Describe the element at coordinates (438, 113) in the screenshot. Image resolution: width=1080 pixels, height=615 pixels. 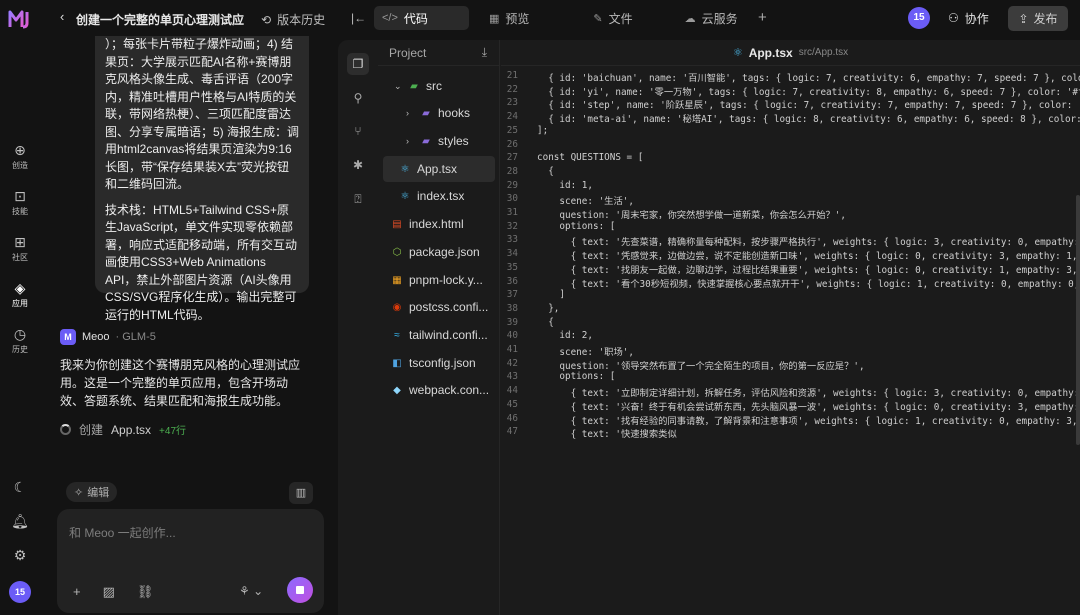
I see `tree-folder-hooks: › ▰ hooks` at that location.